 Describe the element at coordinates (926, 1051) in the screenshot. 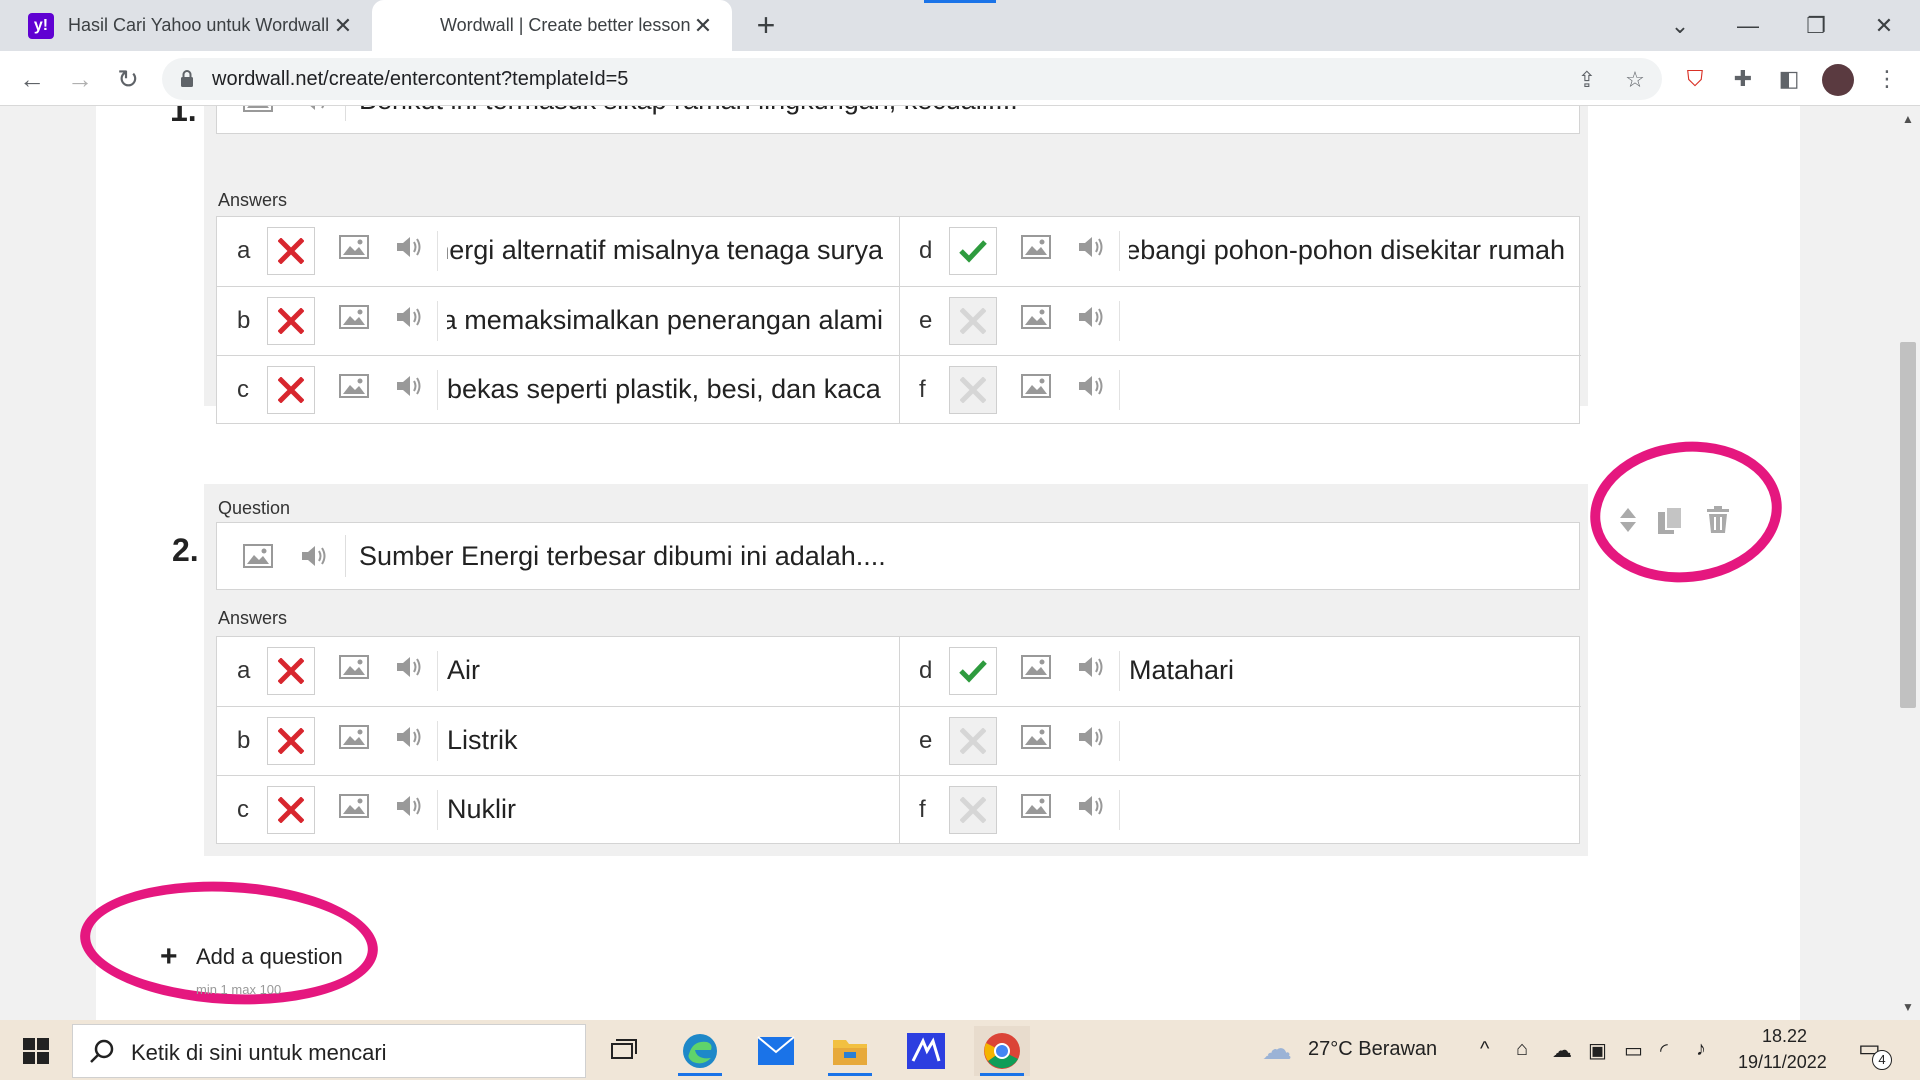

I see `app-icon` at that location.